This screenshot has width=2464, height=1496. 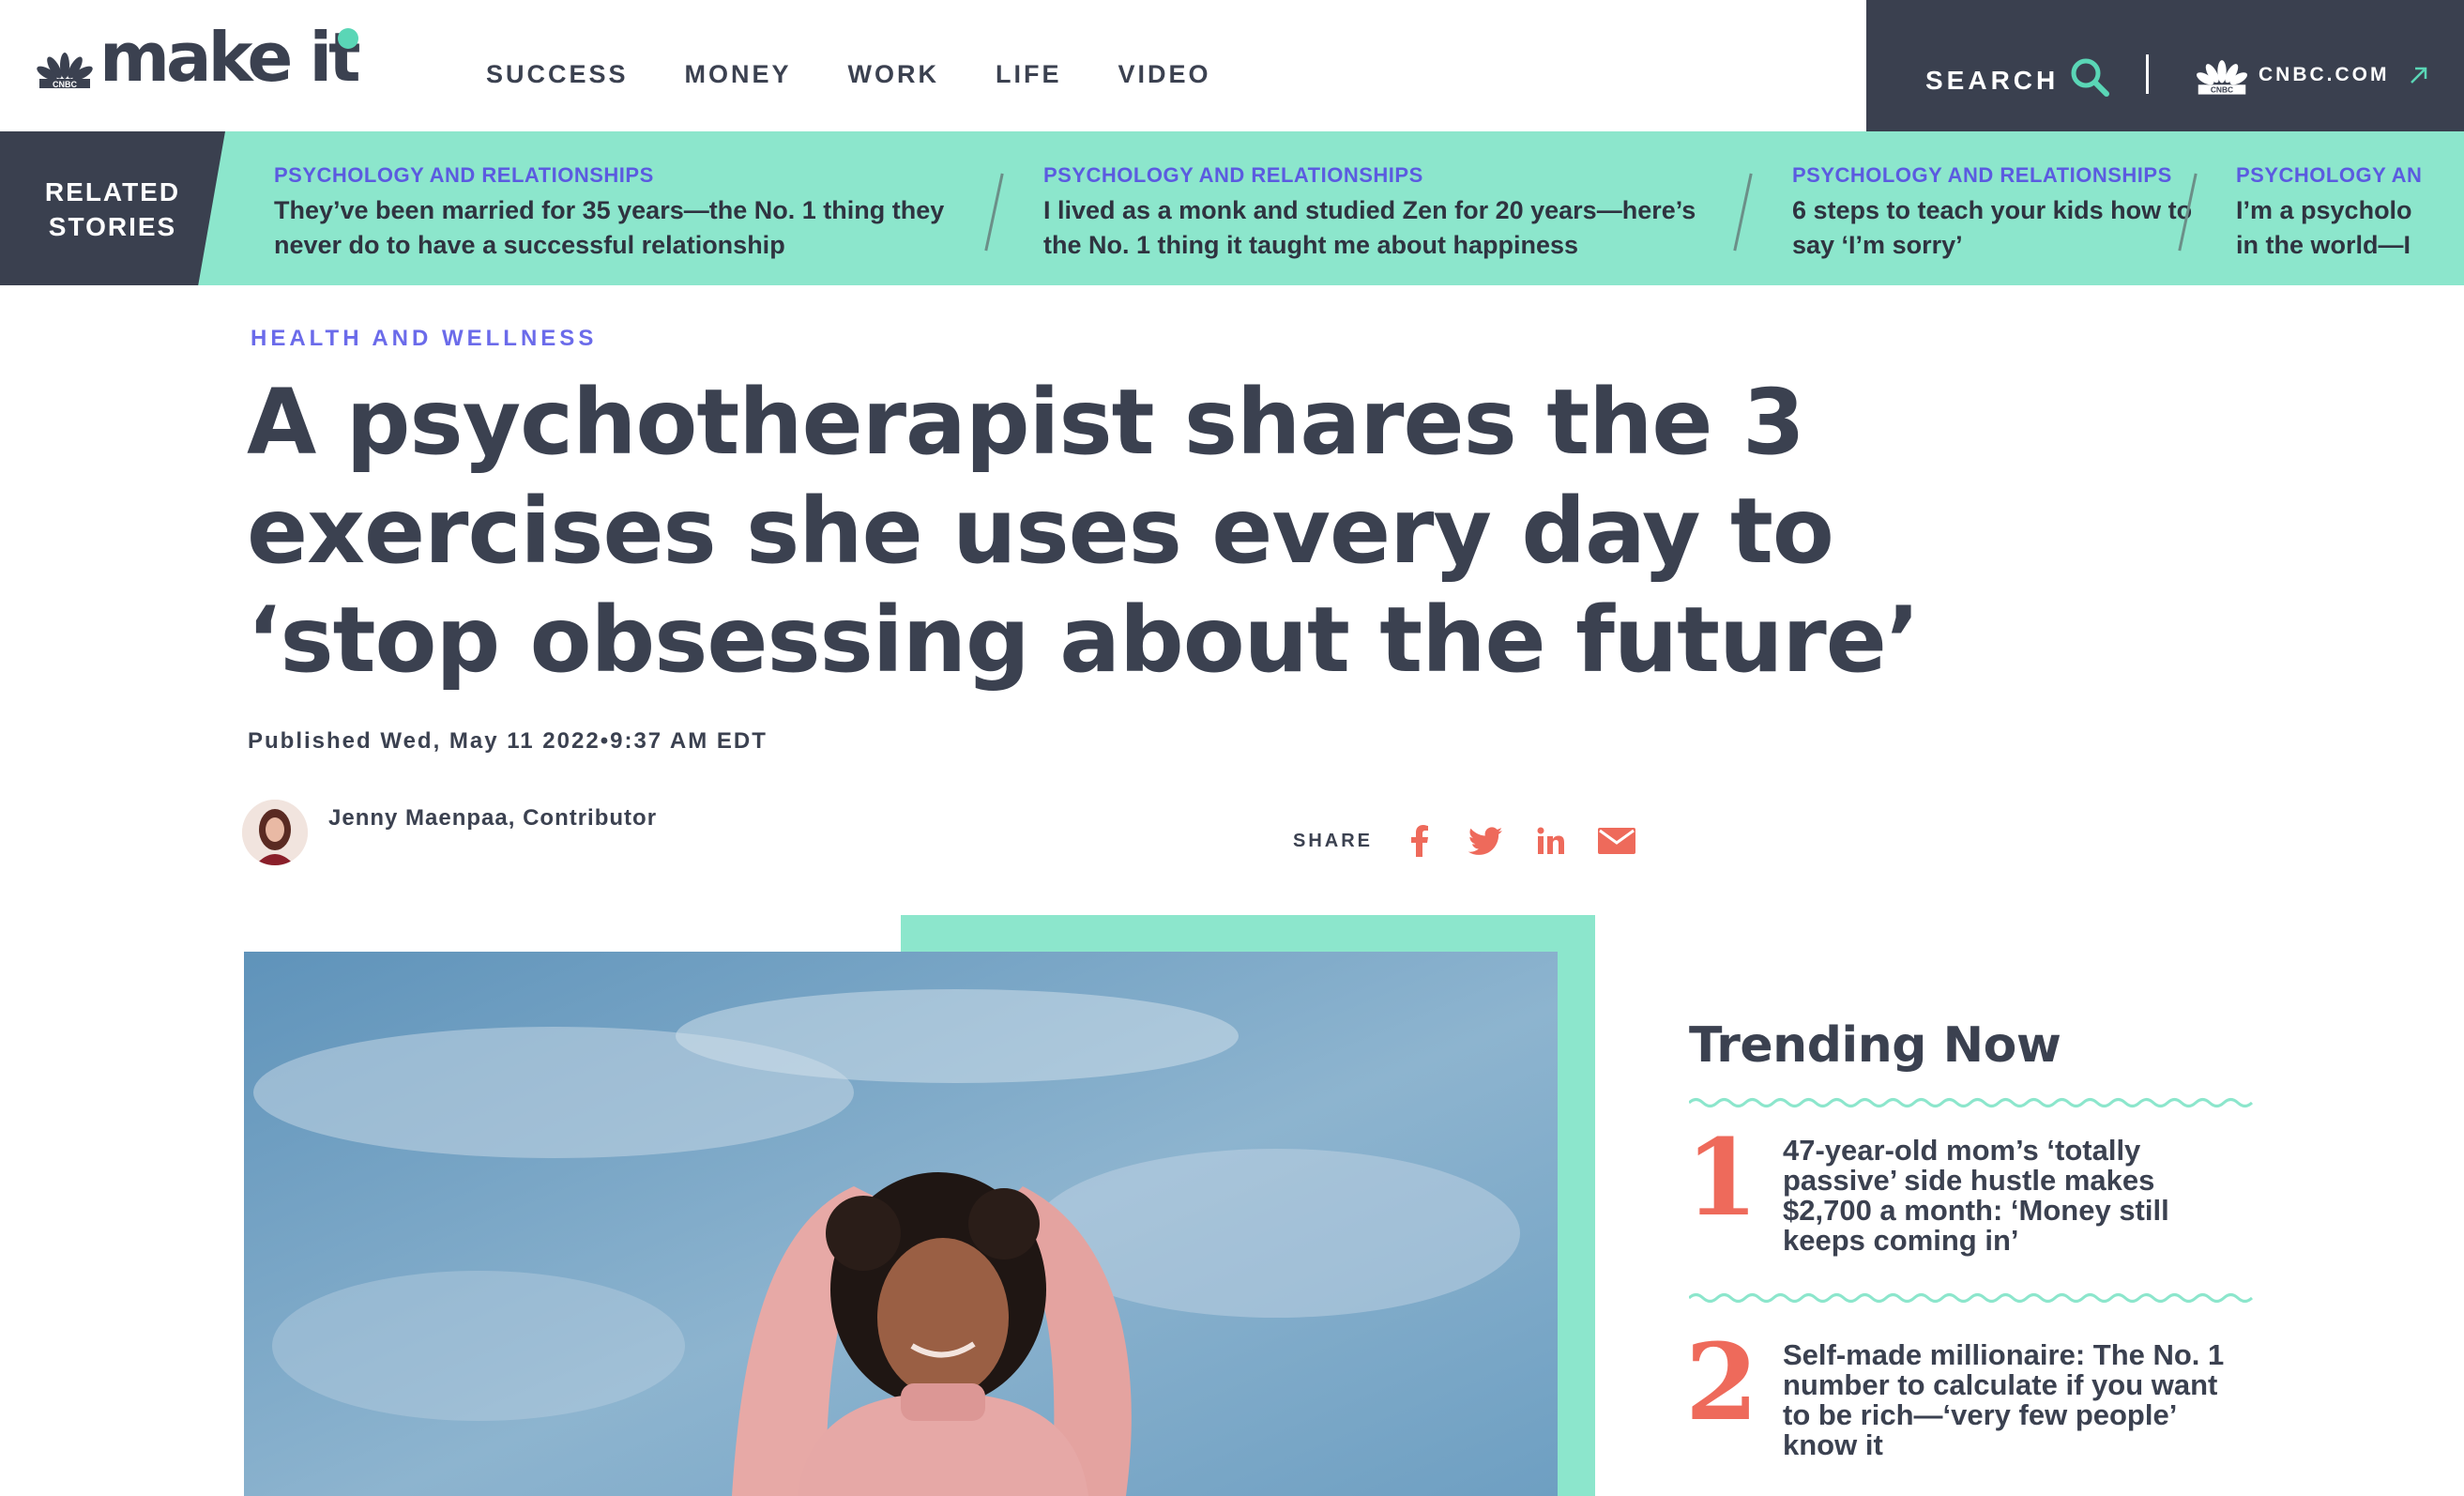 What do you see at coordinates (2324, 227) in the screenshot?
I see `story-title: I’m a psycholo in the world—I` at bounding box center [2324, 227].